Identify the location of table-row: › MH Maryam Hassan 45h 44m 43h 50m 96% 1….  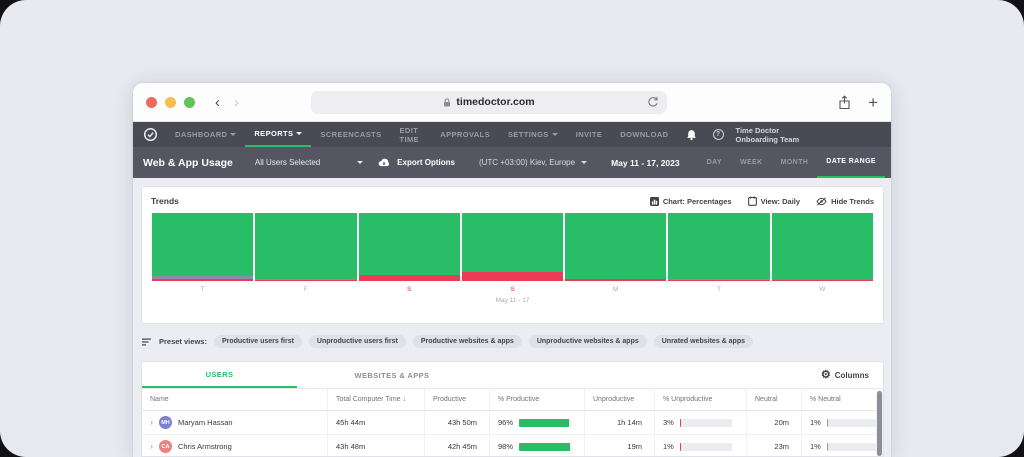
(512, 423).